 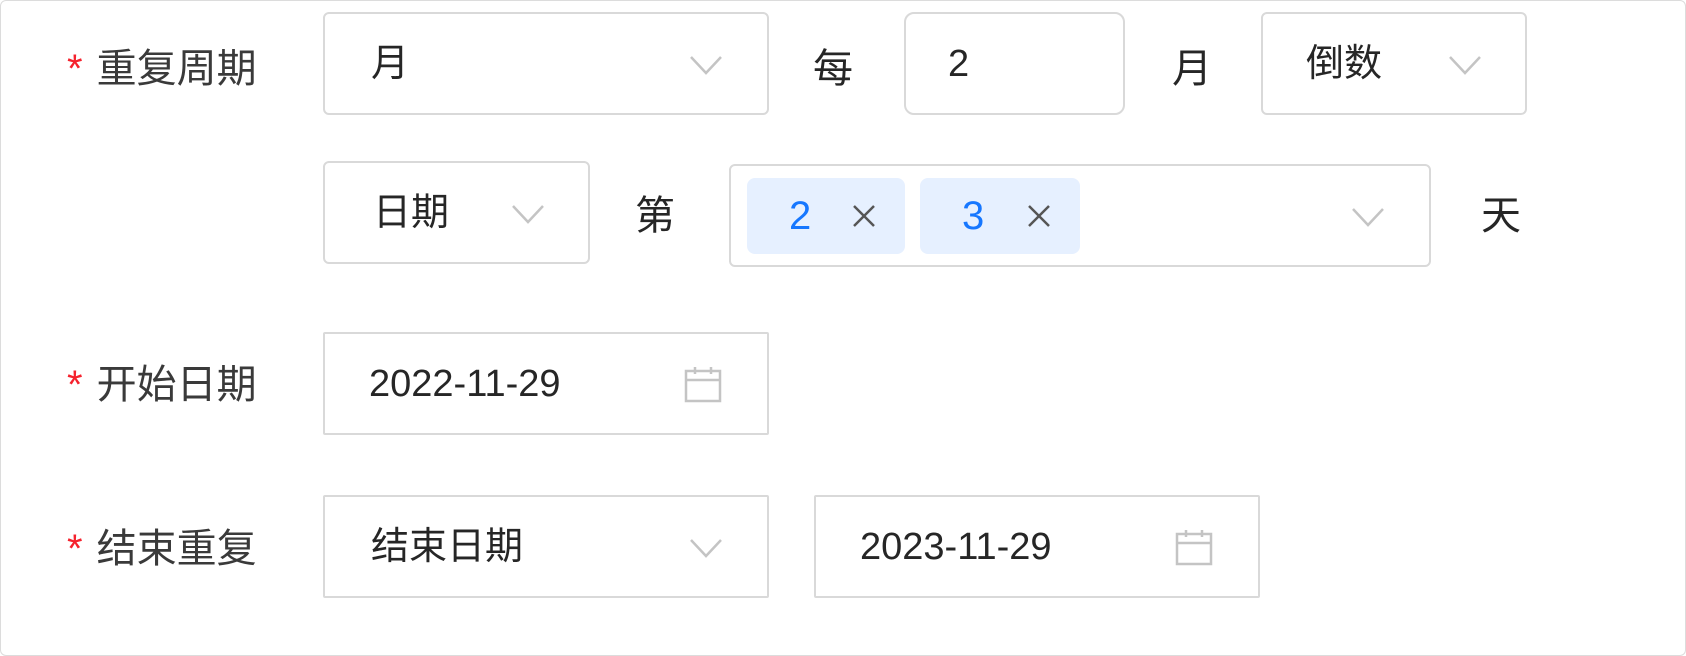 What do you see at coordinates (1344, 63) in the screenshot?
I see `order-select-value: 倒数` at bounding box center [1344, 63].